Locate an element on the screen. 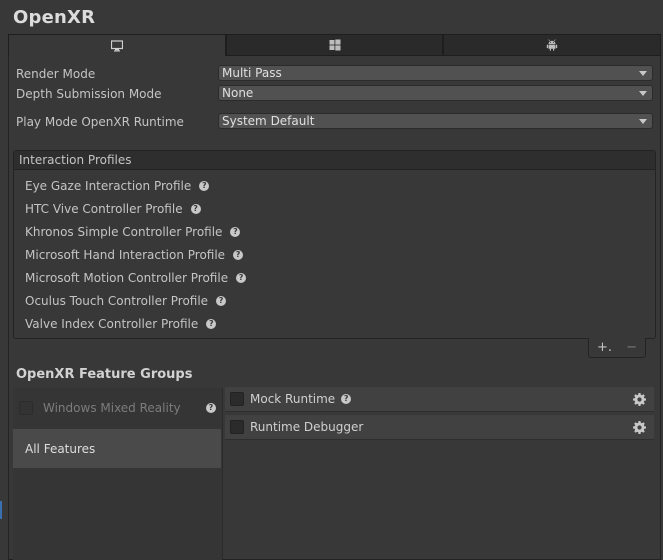 Image resolution: width=663 pixels, height=560 pixels. checkbox is located at coordinates (26, 408).